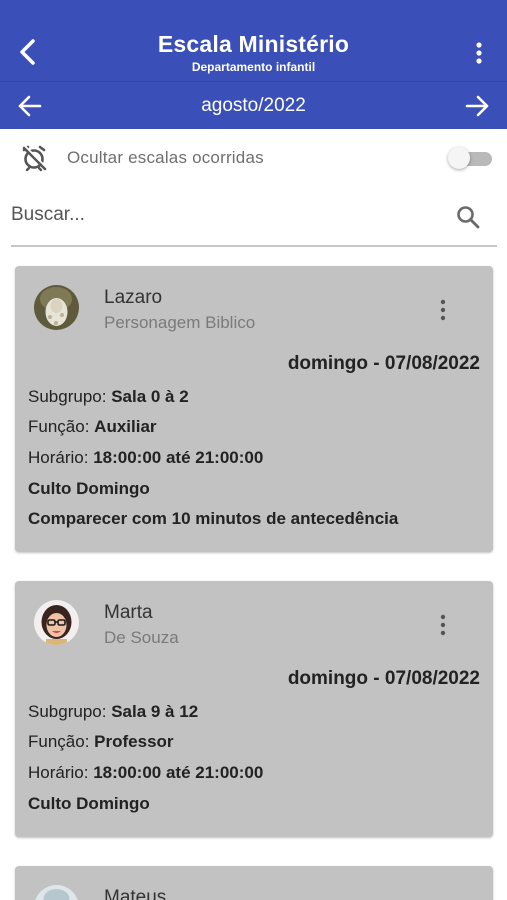 The height and width of the screenshot is (900, 507). I want to click on search-bar, so click(254, 219).